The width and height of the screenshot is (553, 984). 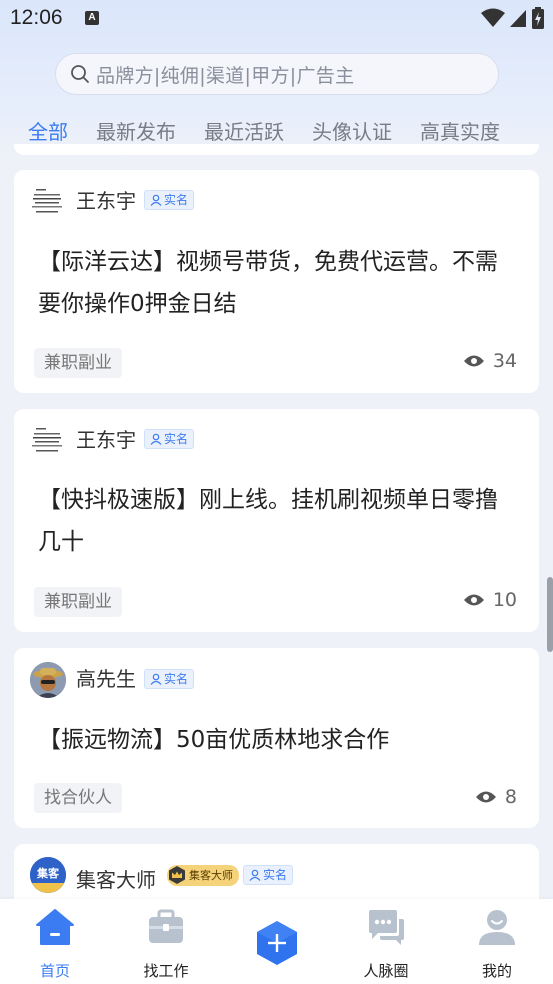 What do you see at coordinates (106, 679) in the screenshot?
I see `author-name: 高先生` at bounding box center [106, 679].